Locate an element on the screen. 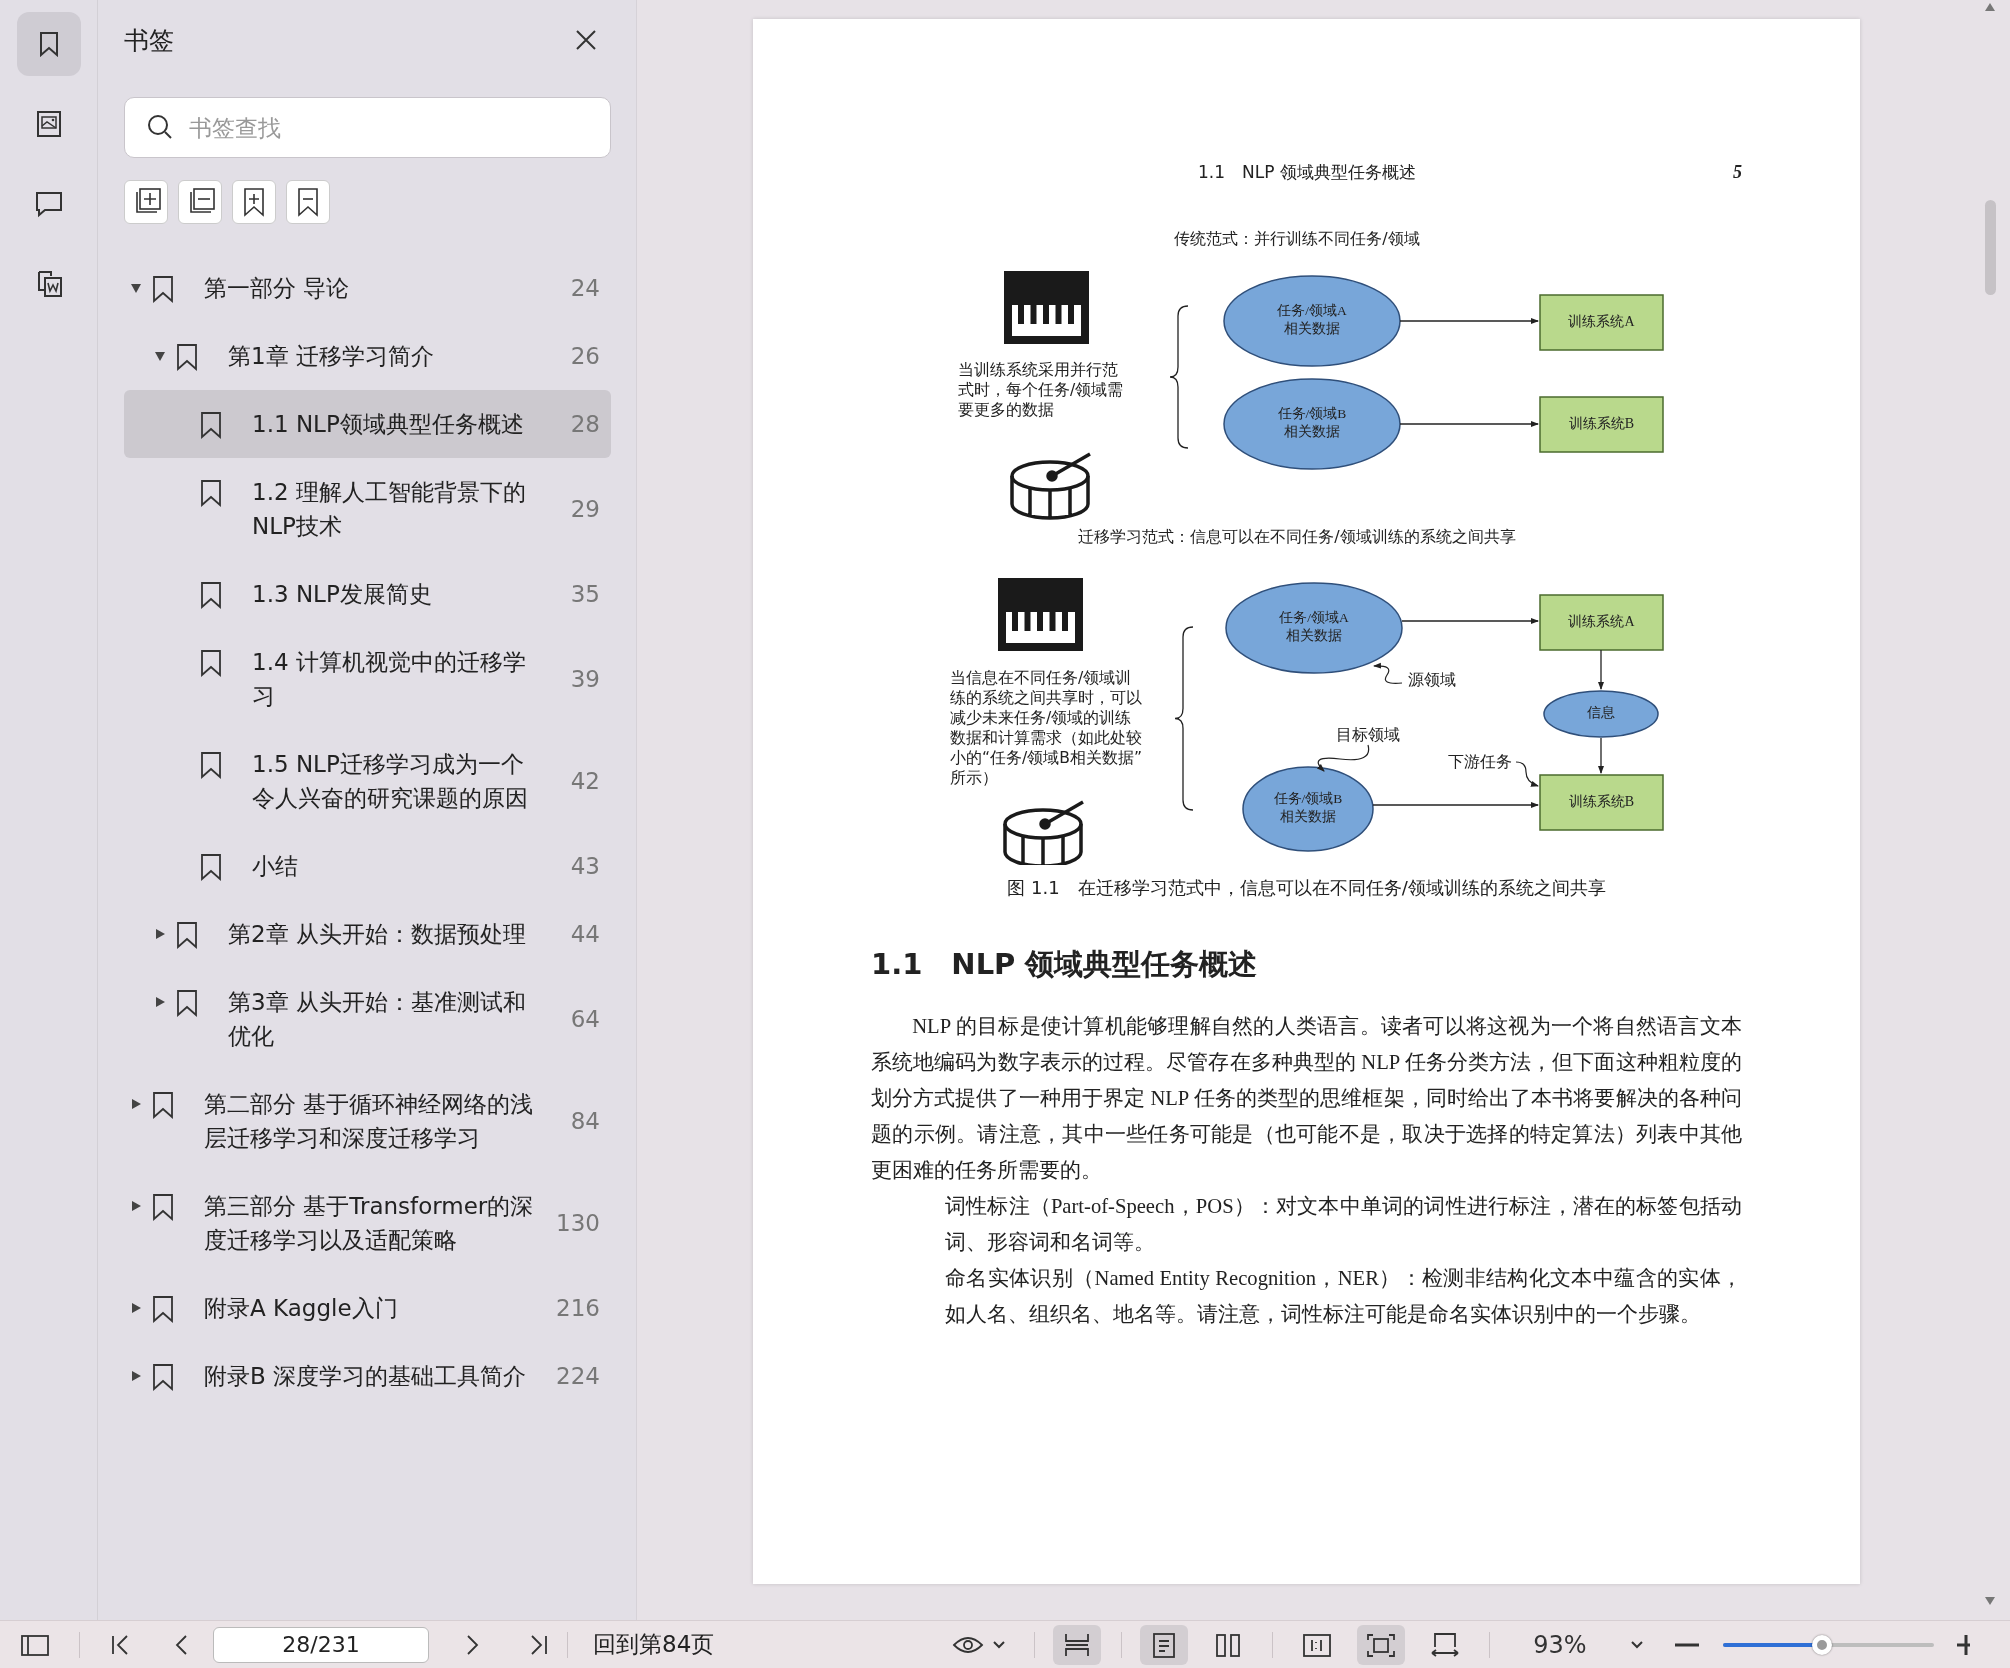 The height and width of the screenshot is (1668, 2010). page-number: 29 is located at coordinates (585, 509).